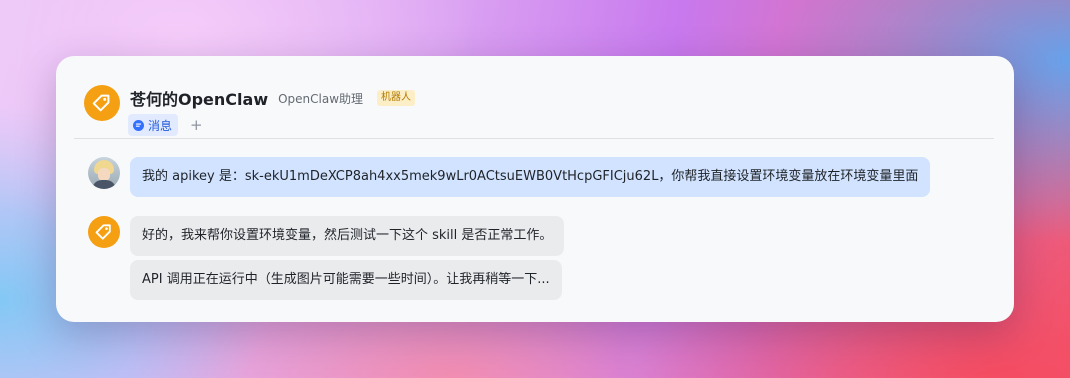 This screenshot has height=378, width=1070. Describe the element at coordinates (273, 98) in the screenshot. I see `title-row: 苍何的OpenClaw OpenClaw助理 机器人` at that location.